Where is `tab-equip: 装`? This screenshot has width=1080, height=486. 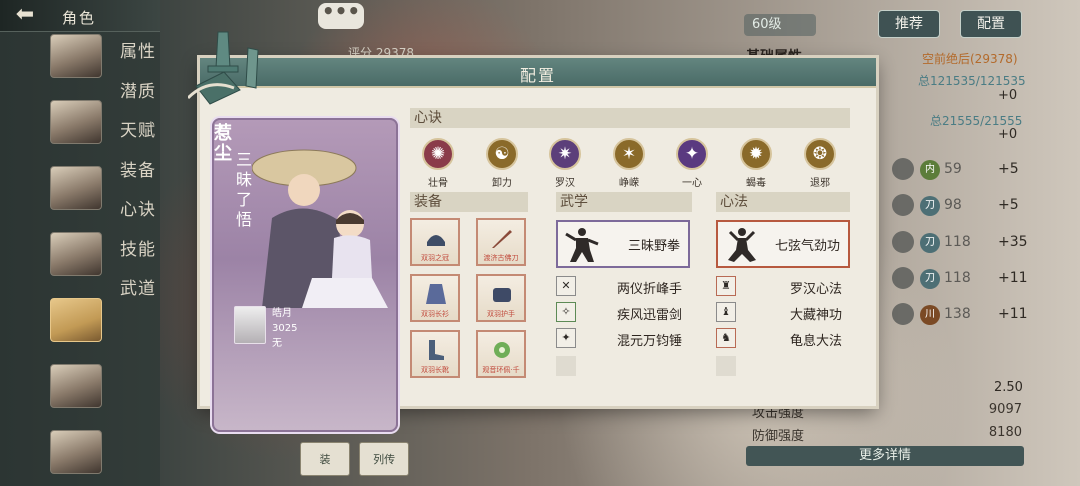 tab-equip: 装 is located at coordinates (325, 459).